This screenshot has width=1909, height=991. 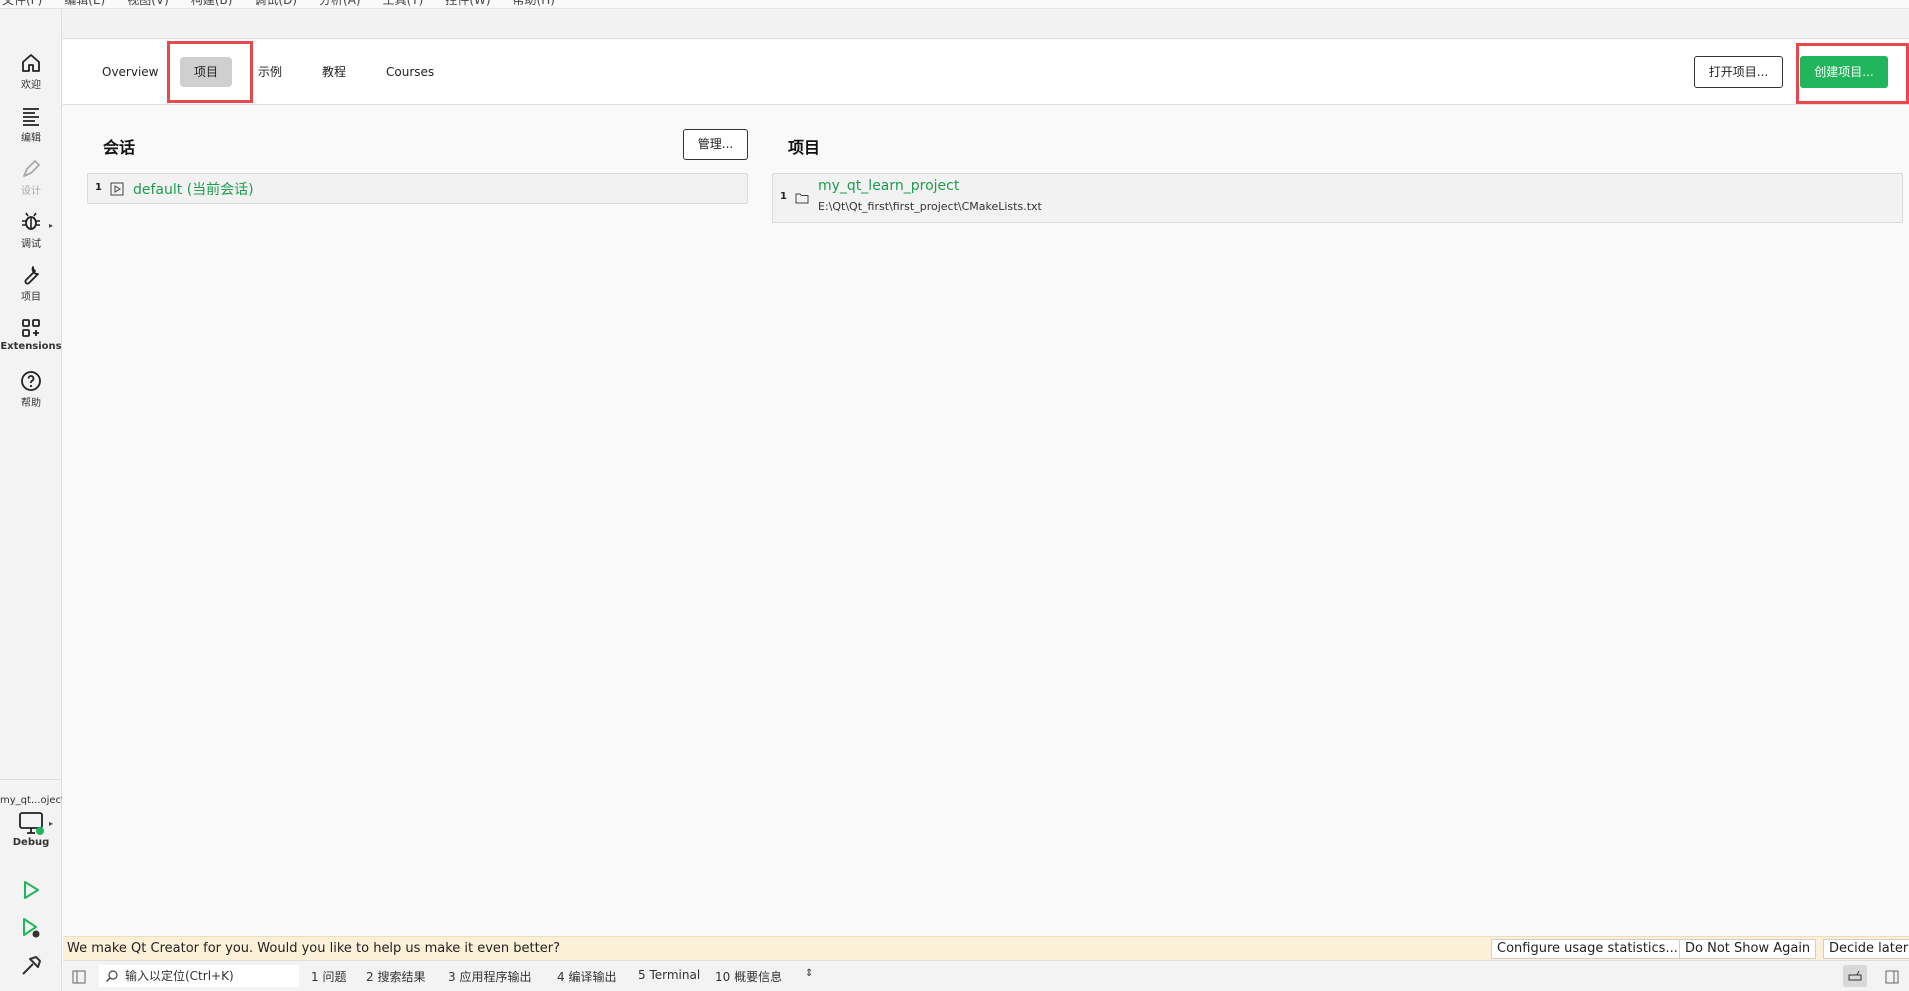 What do you see at coordinates (804, 147) in the screenshot?
I see `projects-title: 项目` at bounding box center [804, 147].